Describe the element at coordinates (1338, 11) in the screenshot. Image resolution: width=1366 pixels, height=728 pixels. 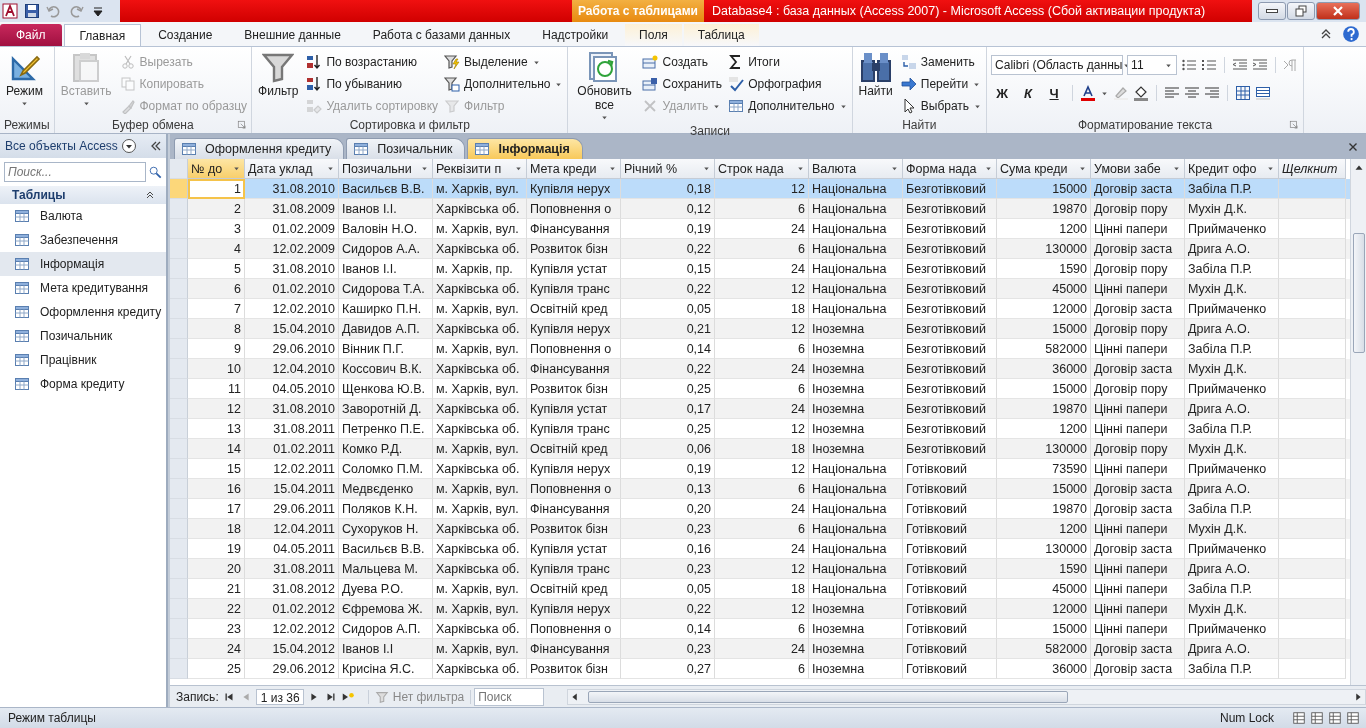
I see `close-button` at that location.